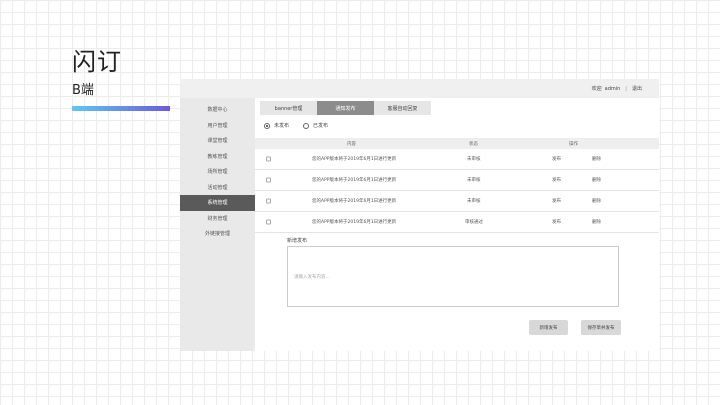 The image size is (720, 405). Describe the element at coordinates (351, 144) in the screenshot. I see `header-content: 内容` at that location.